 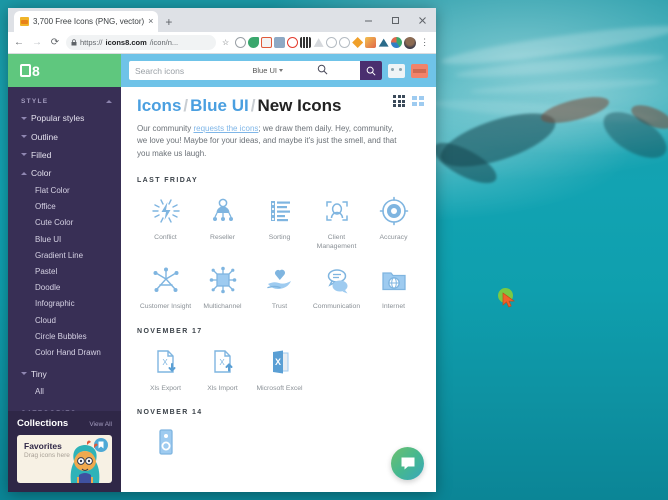 I want to click on close-window-button, so click(x=422, y=20).